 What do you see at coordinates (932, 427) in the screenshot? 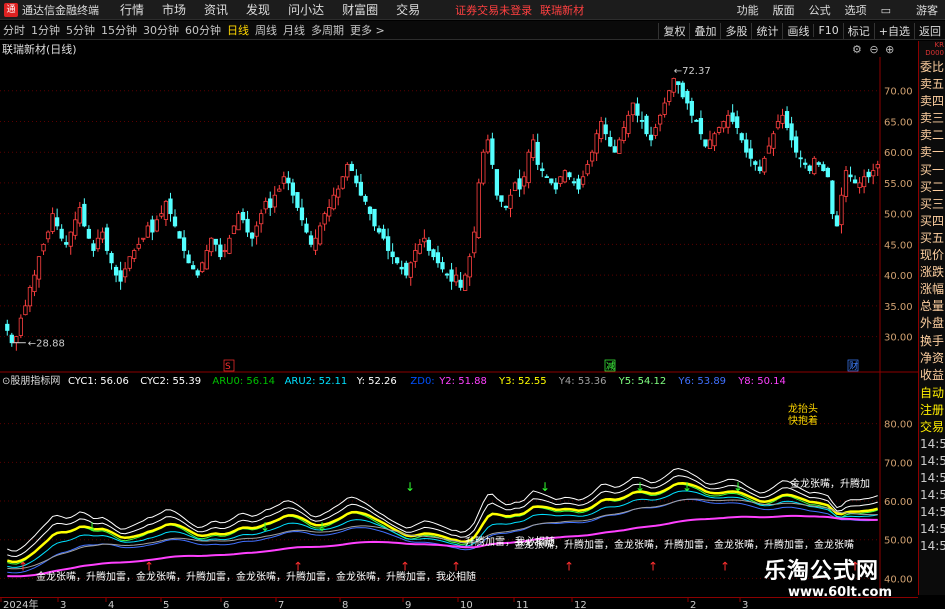
I see `tick-label: 交易` at bounding box center [932, 427].